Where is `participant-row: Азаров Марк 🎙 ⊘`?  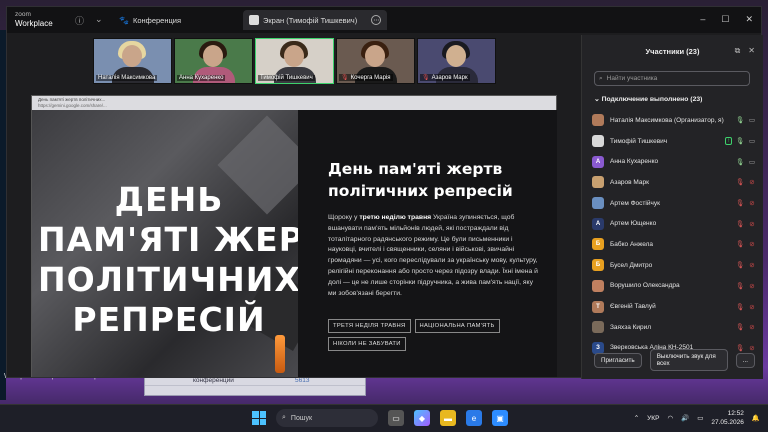 participant-row: Азаров Марк 🎙 ⊘ is located at coordinates (675, 182).